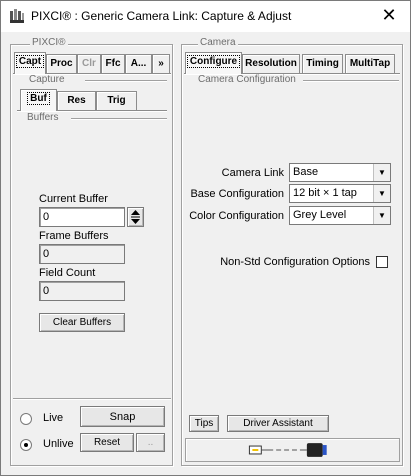 Image resolution: width=411 pixels, height=476 pixels. I want to click on tab-multitap: MultiTap, so click(370, 64).